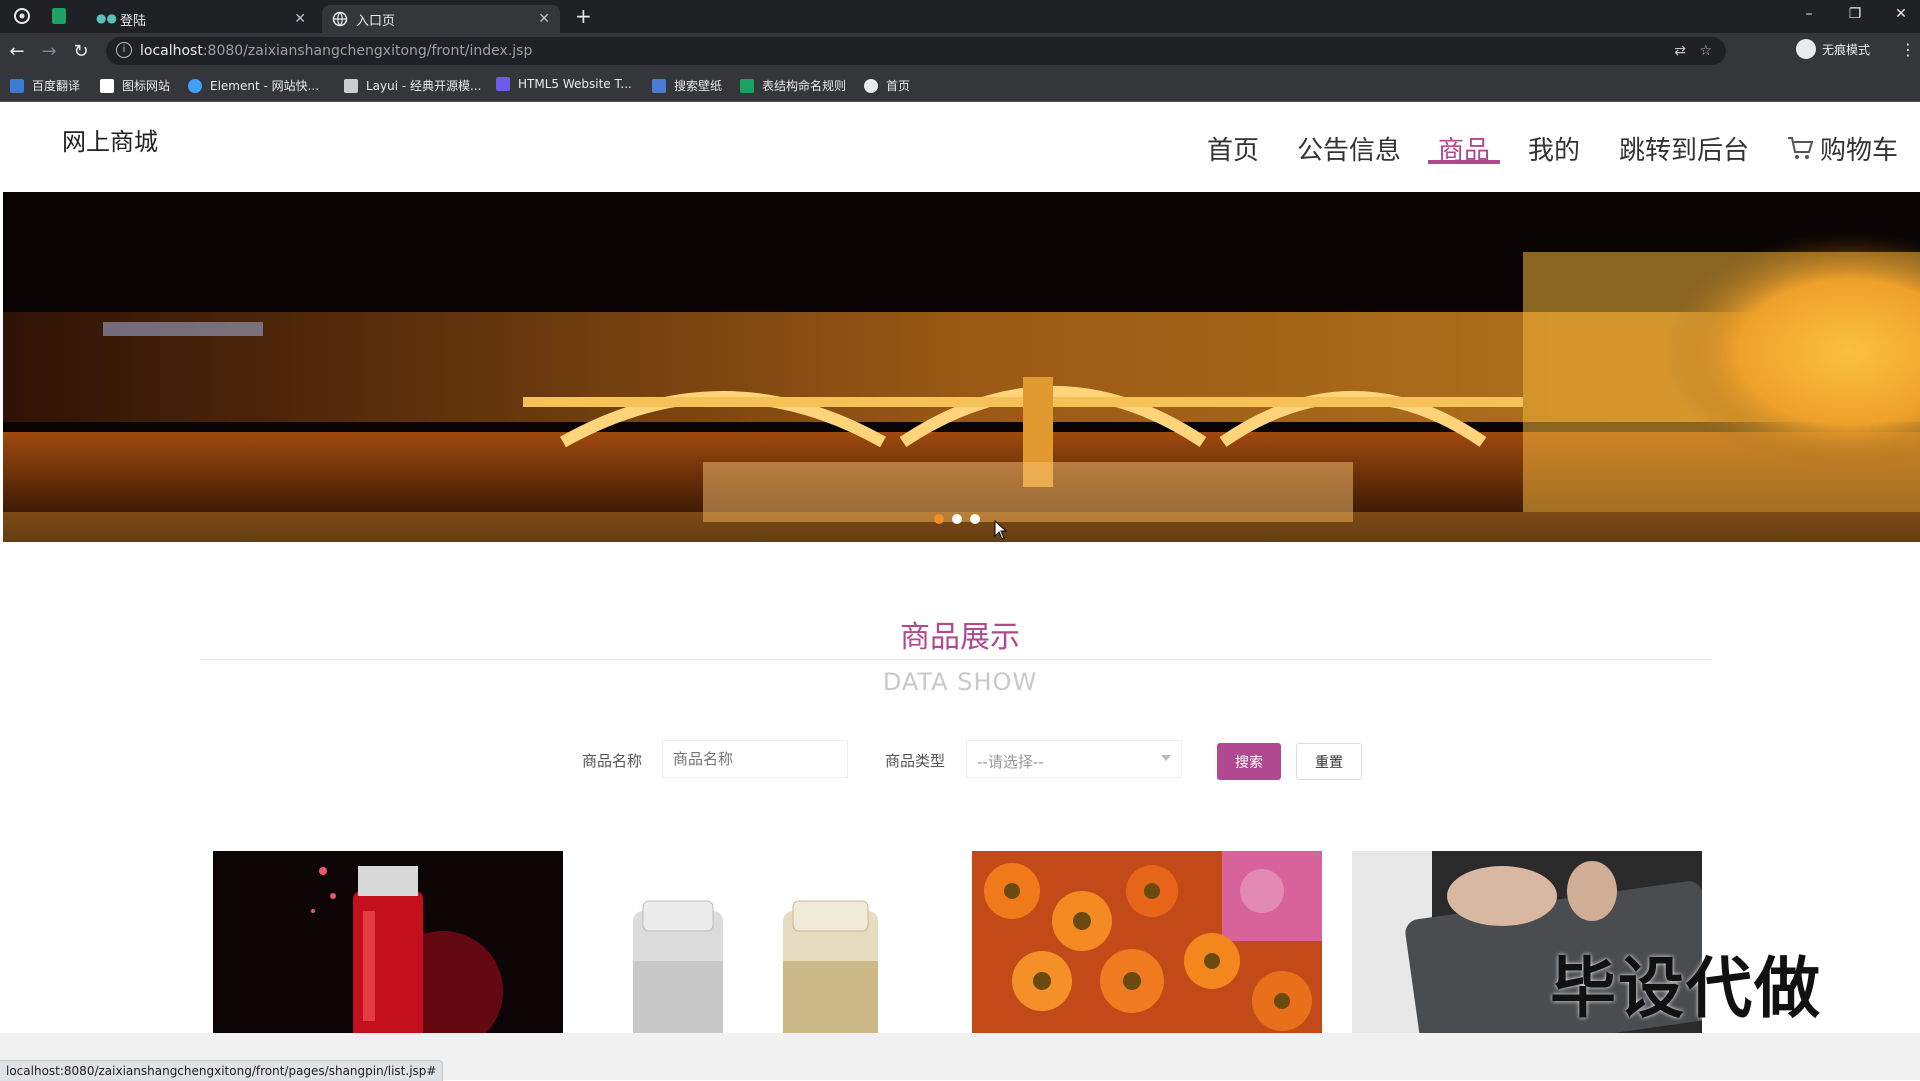 The width and height of the screenshot is (1920, 1081). I want to click on incognito-icon, so click(1806, 49).